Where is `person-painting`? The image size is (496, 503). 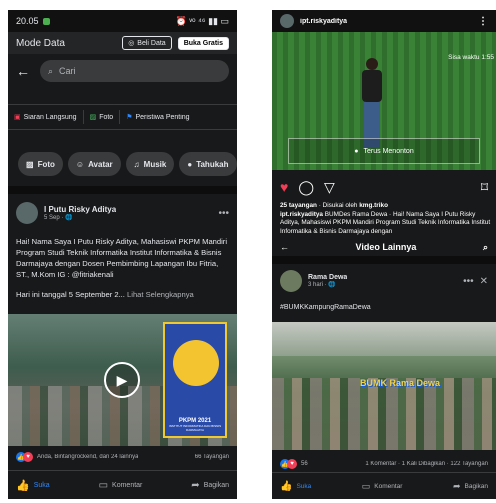 person-painting is located at coordinates (372, 103).